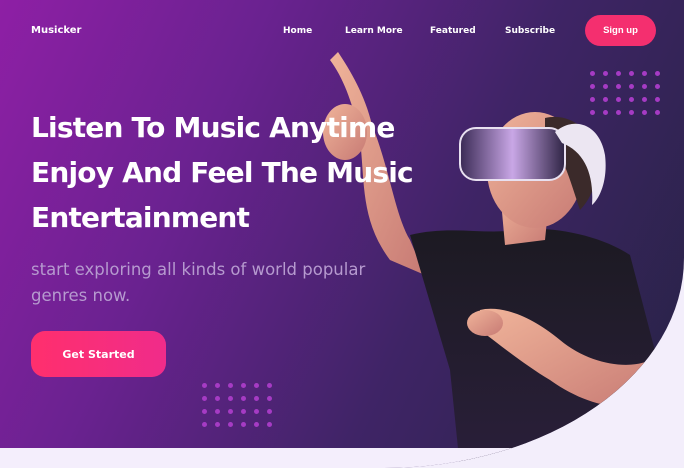 This screenshot has height=468, width=684. I want to click on nav-home: Home, so click(297, 31).